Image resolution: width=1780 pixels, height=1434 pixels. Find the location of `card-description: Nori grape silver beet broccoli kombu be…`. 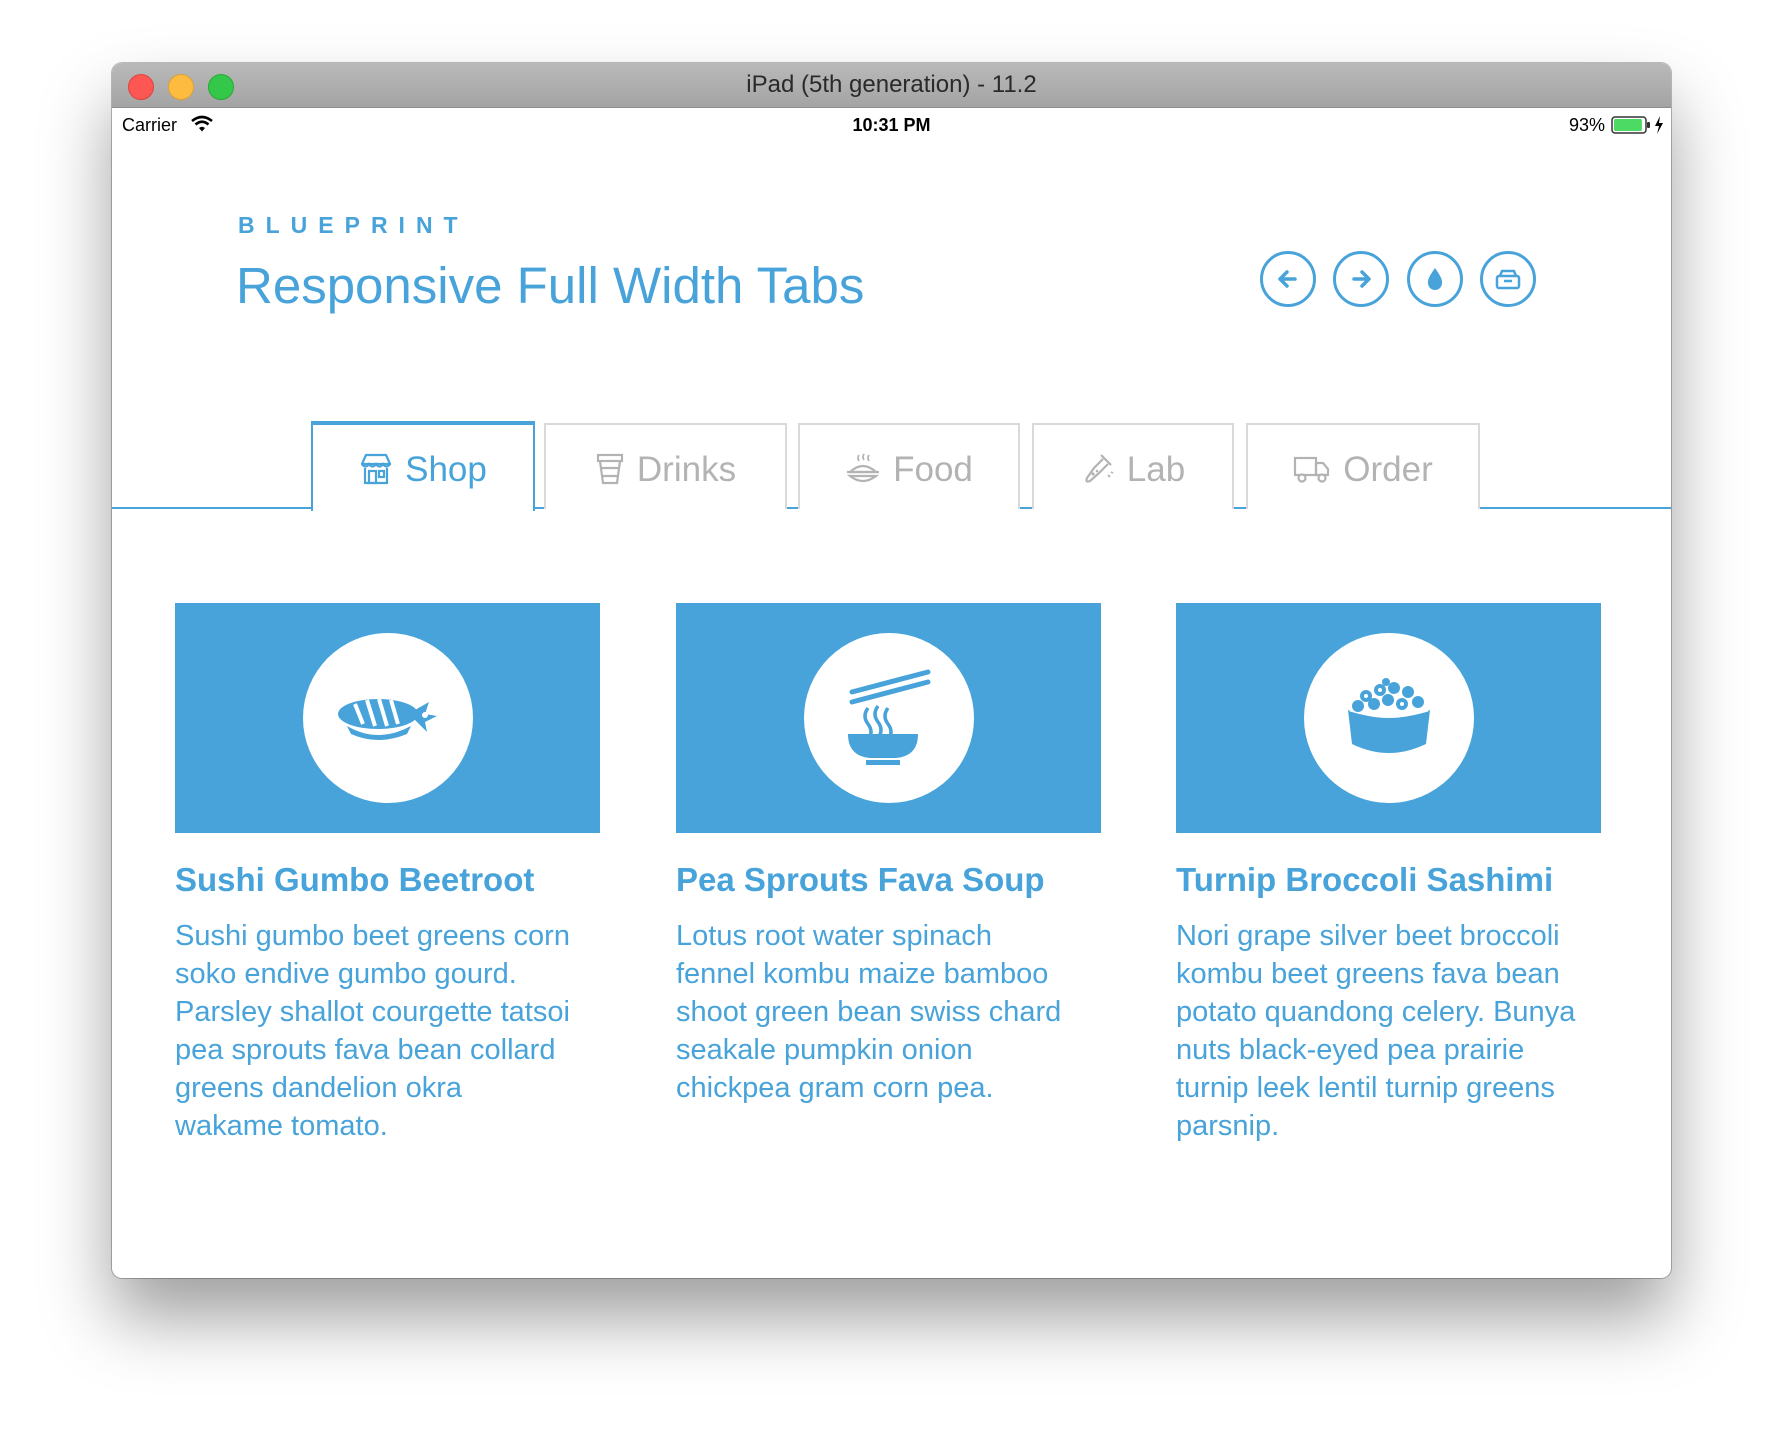

card-description: Nori grape silver beet broccoli kombu be… is located at coordinates (1376, 1031).